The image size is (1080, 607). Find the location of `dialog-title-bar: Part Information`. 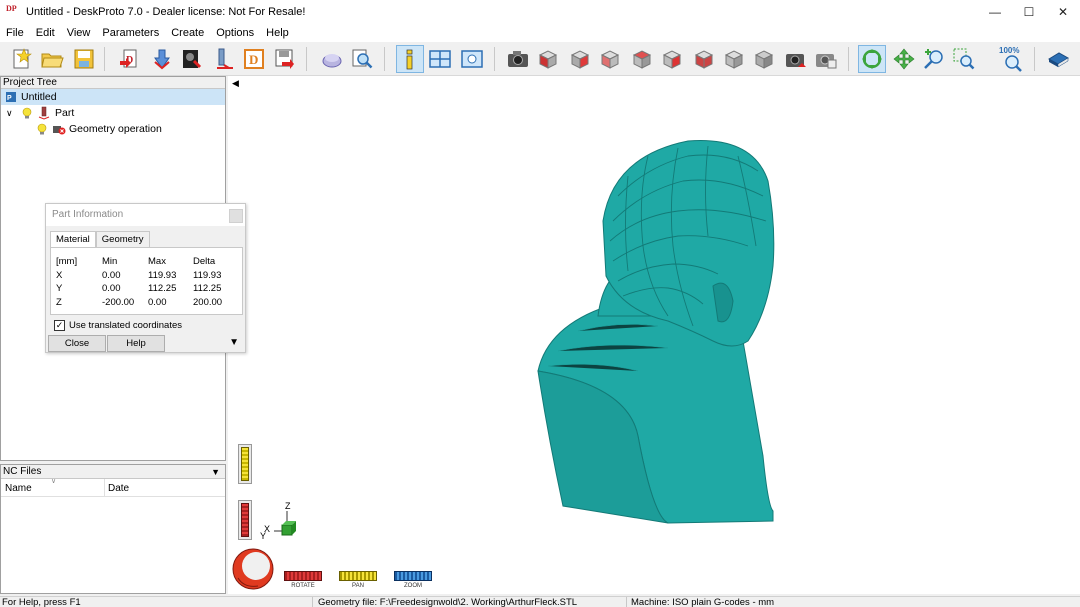

dialog-title-bar: Part Information is located at coordinates (145, 215).